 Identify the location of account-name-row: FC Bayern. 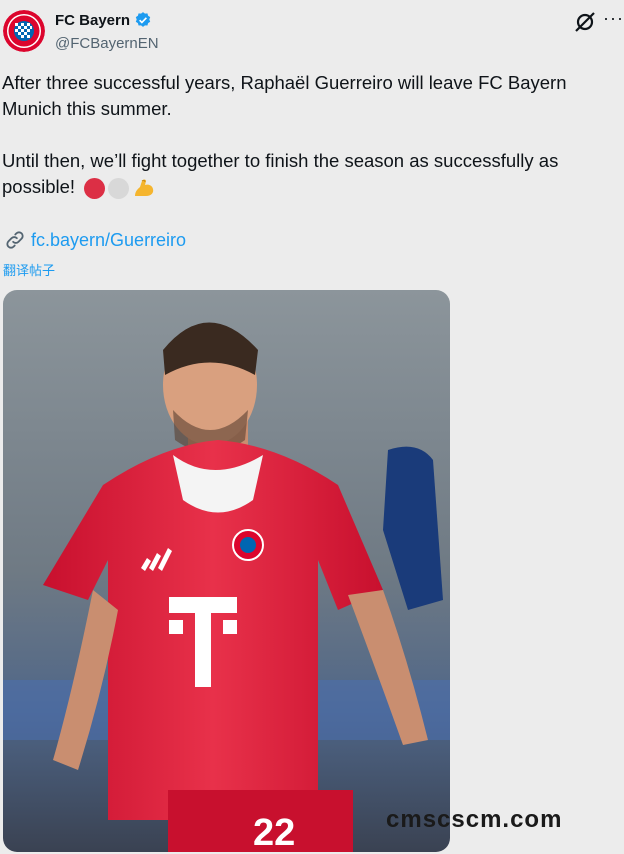
(103, 20).